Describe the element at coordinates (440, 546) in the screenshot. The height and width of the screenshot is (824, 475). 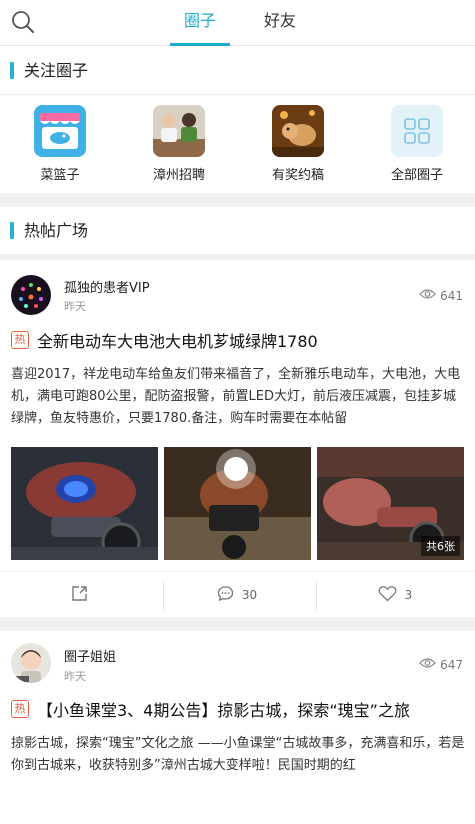
I see `photo-count-badge: 共6张` at that location.